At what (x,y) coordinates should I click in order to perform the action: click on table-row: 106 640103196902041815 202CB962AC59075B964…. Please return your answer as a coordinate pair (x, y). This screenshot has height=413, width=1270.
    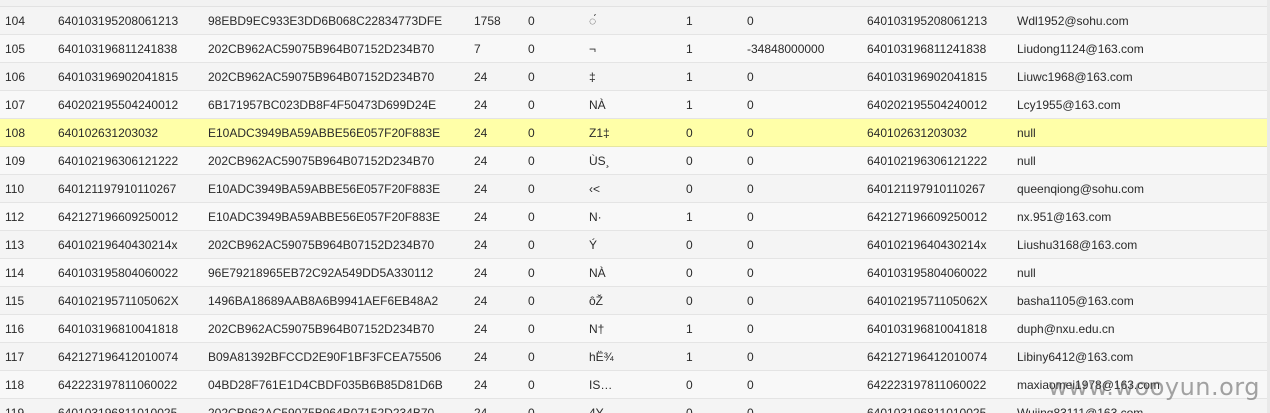
    Looking at the image, I should click on (635, 77).